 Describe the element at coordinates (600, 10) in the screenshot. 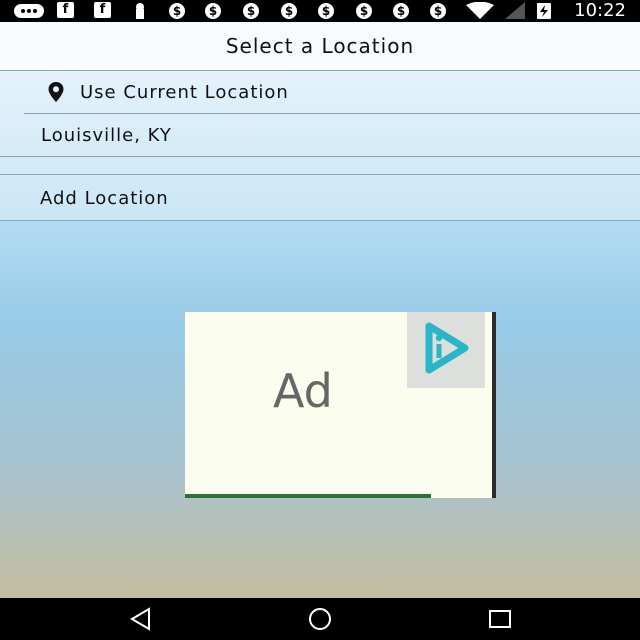

I see `status-time: 10:22` at that location.